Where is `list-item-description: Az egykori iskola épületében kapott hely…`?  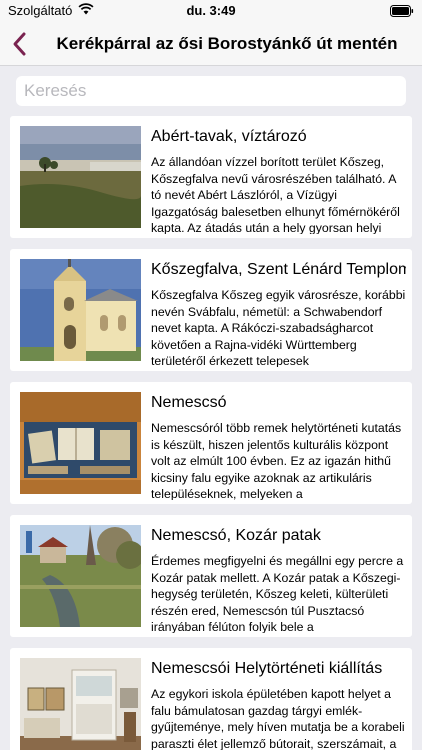
list-item-description: Az egykori iskola épületében kapott hely… is located at coordinates (278, 718).